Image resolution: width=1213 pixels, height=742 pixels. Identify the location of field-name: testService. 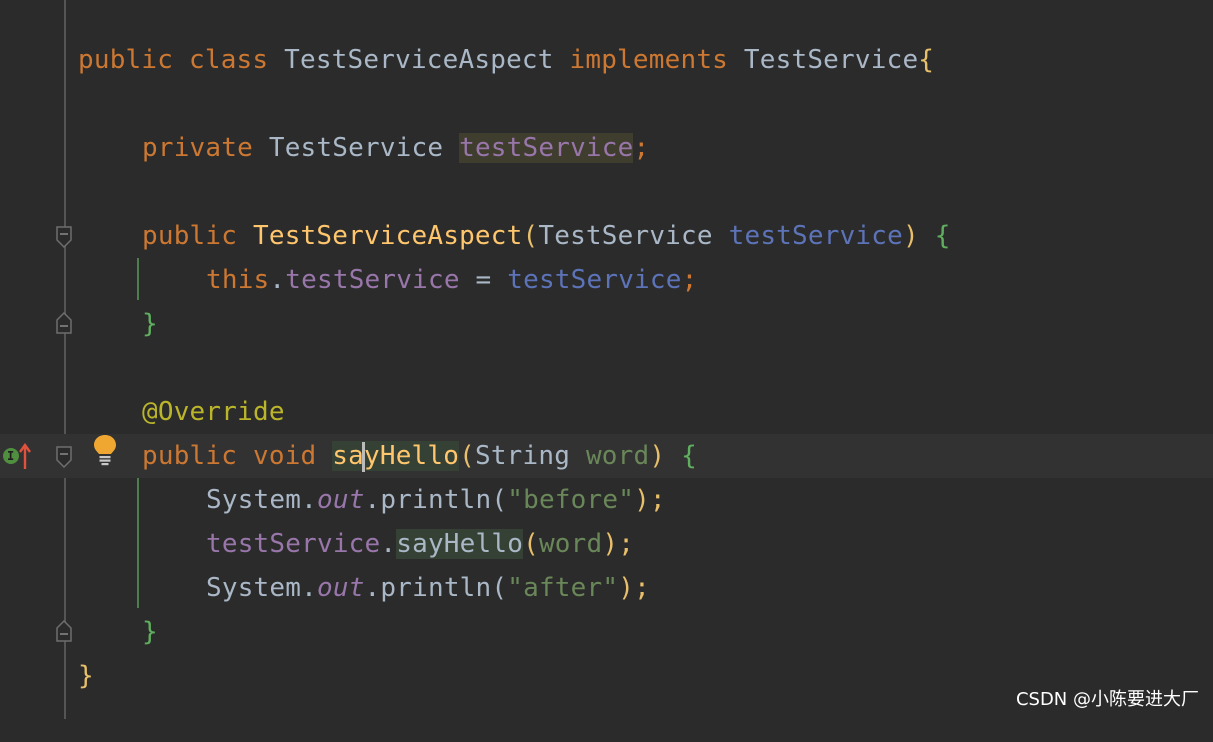
(546, 148).